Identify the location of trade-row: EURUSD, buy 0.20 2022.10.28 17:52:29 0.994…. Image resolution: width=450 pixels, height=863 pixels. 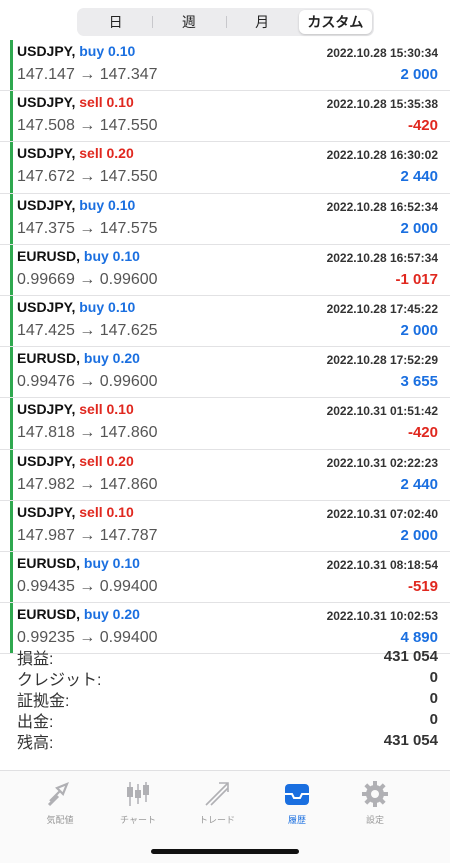
(225, 373).